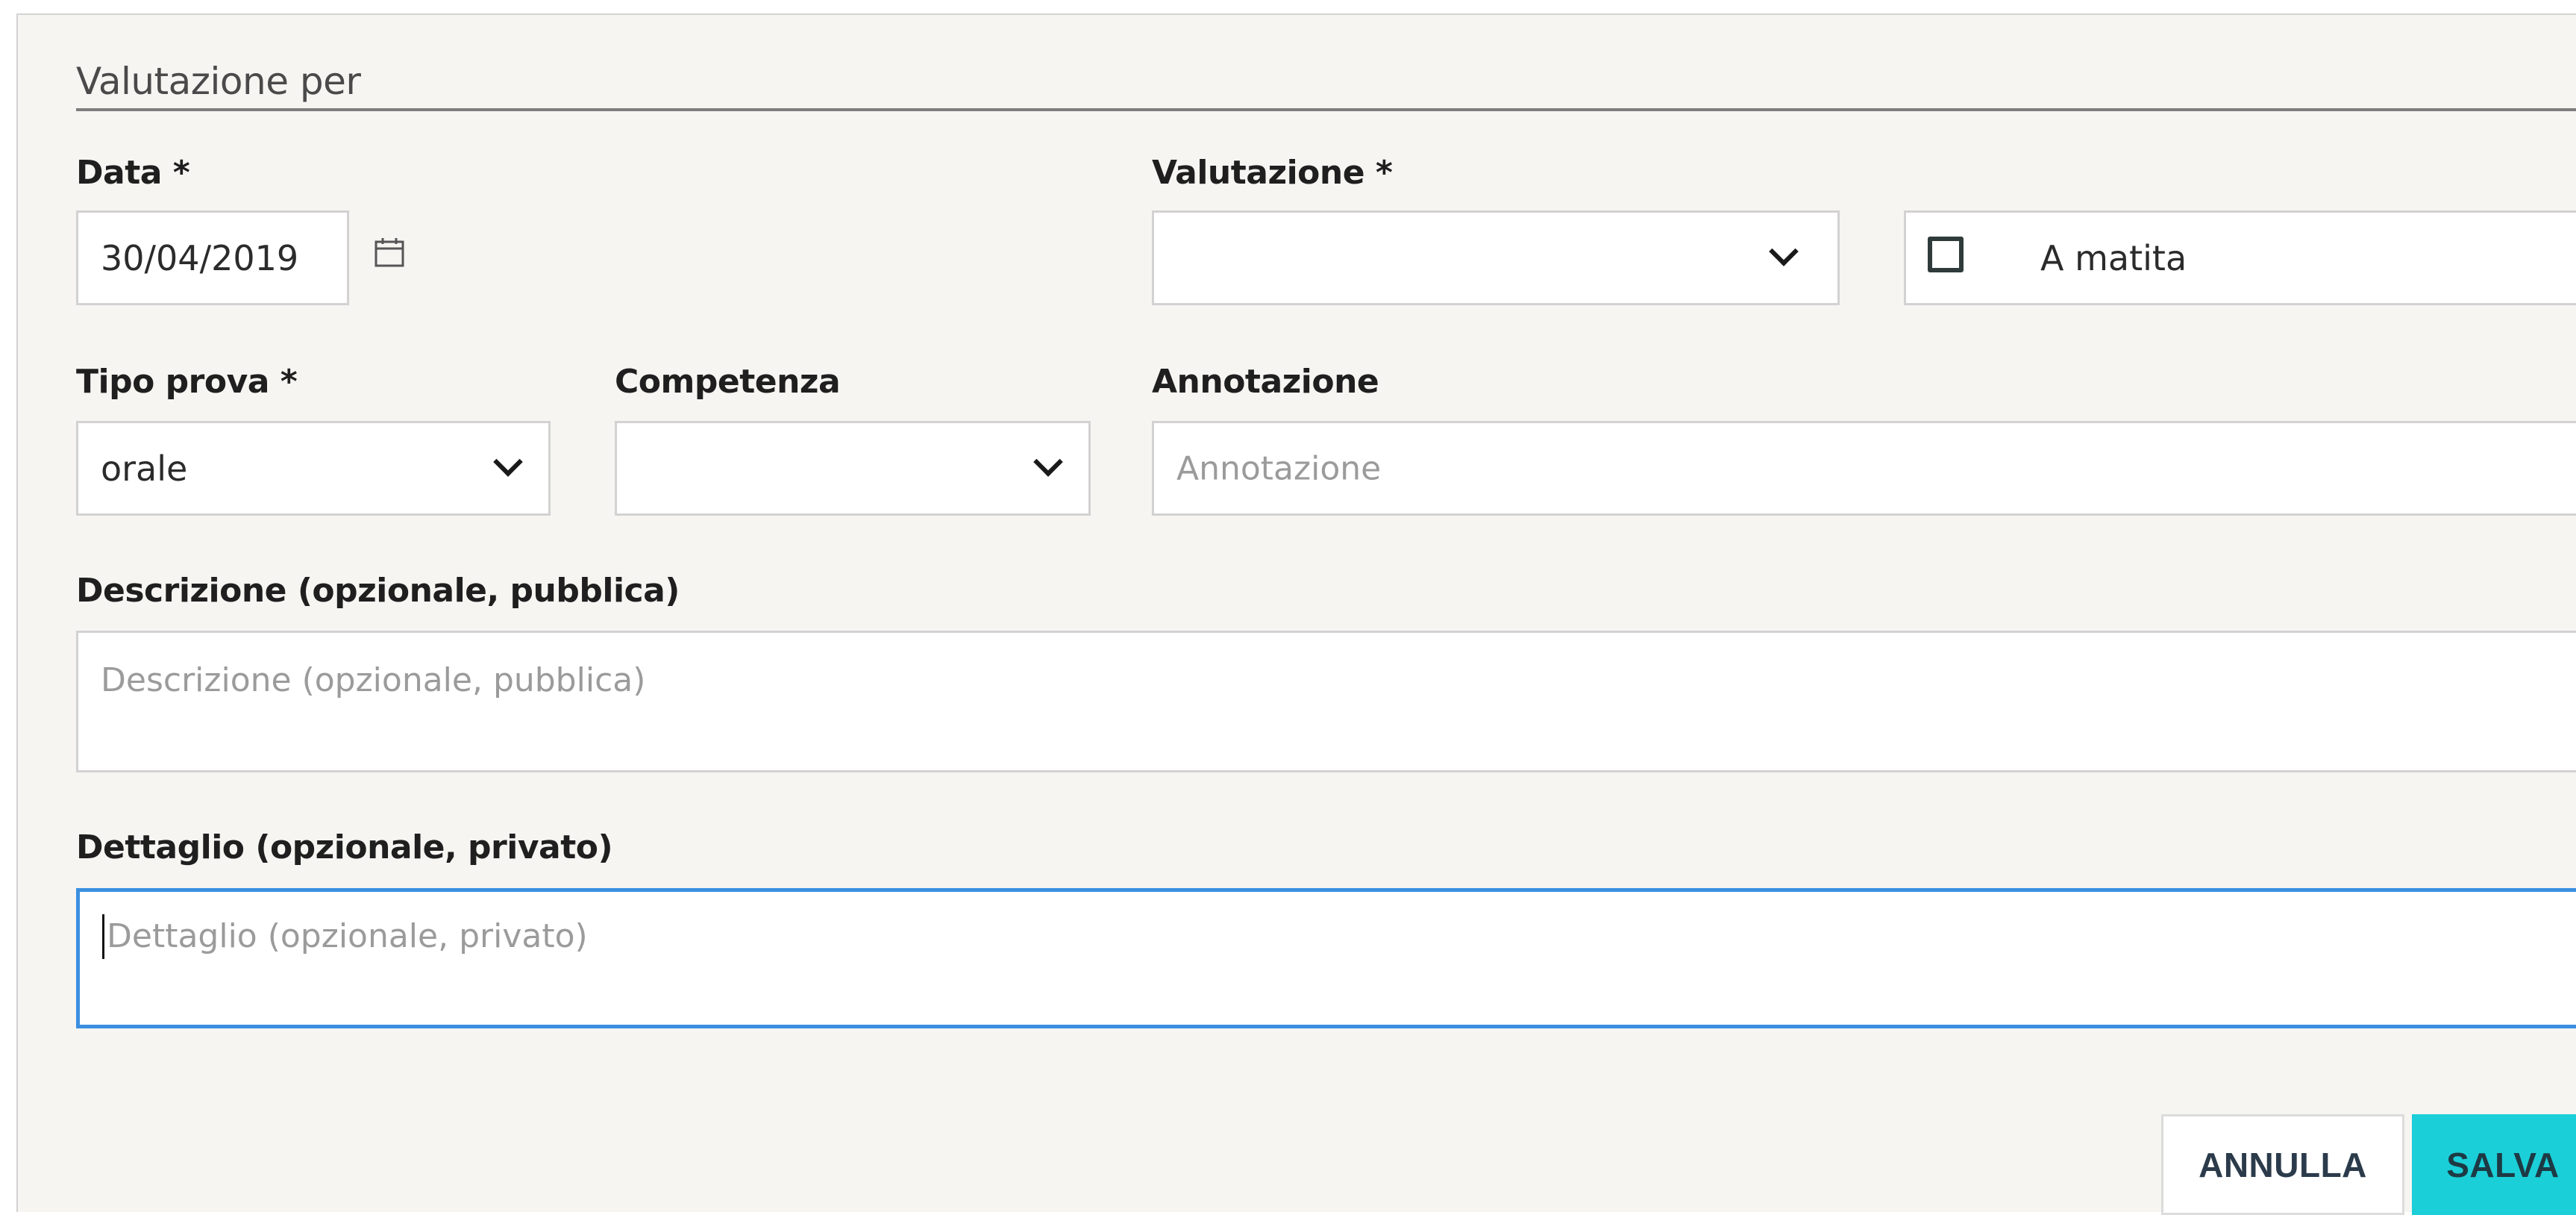  What do you see at coordinates (728, 382) in the screenshot?
I see `competenza-label: Competenza` at bounding box center [728, 382].